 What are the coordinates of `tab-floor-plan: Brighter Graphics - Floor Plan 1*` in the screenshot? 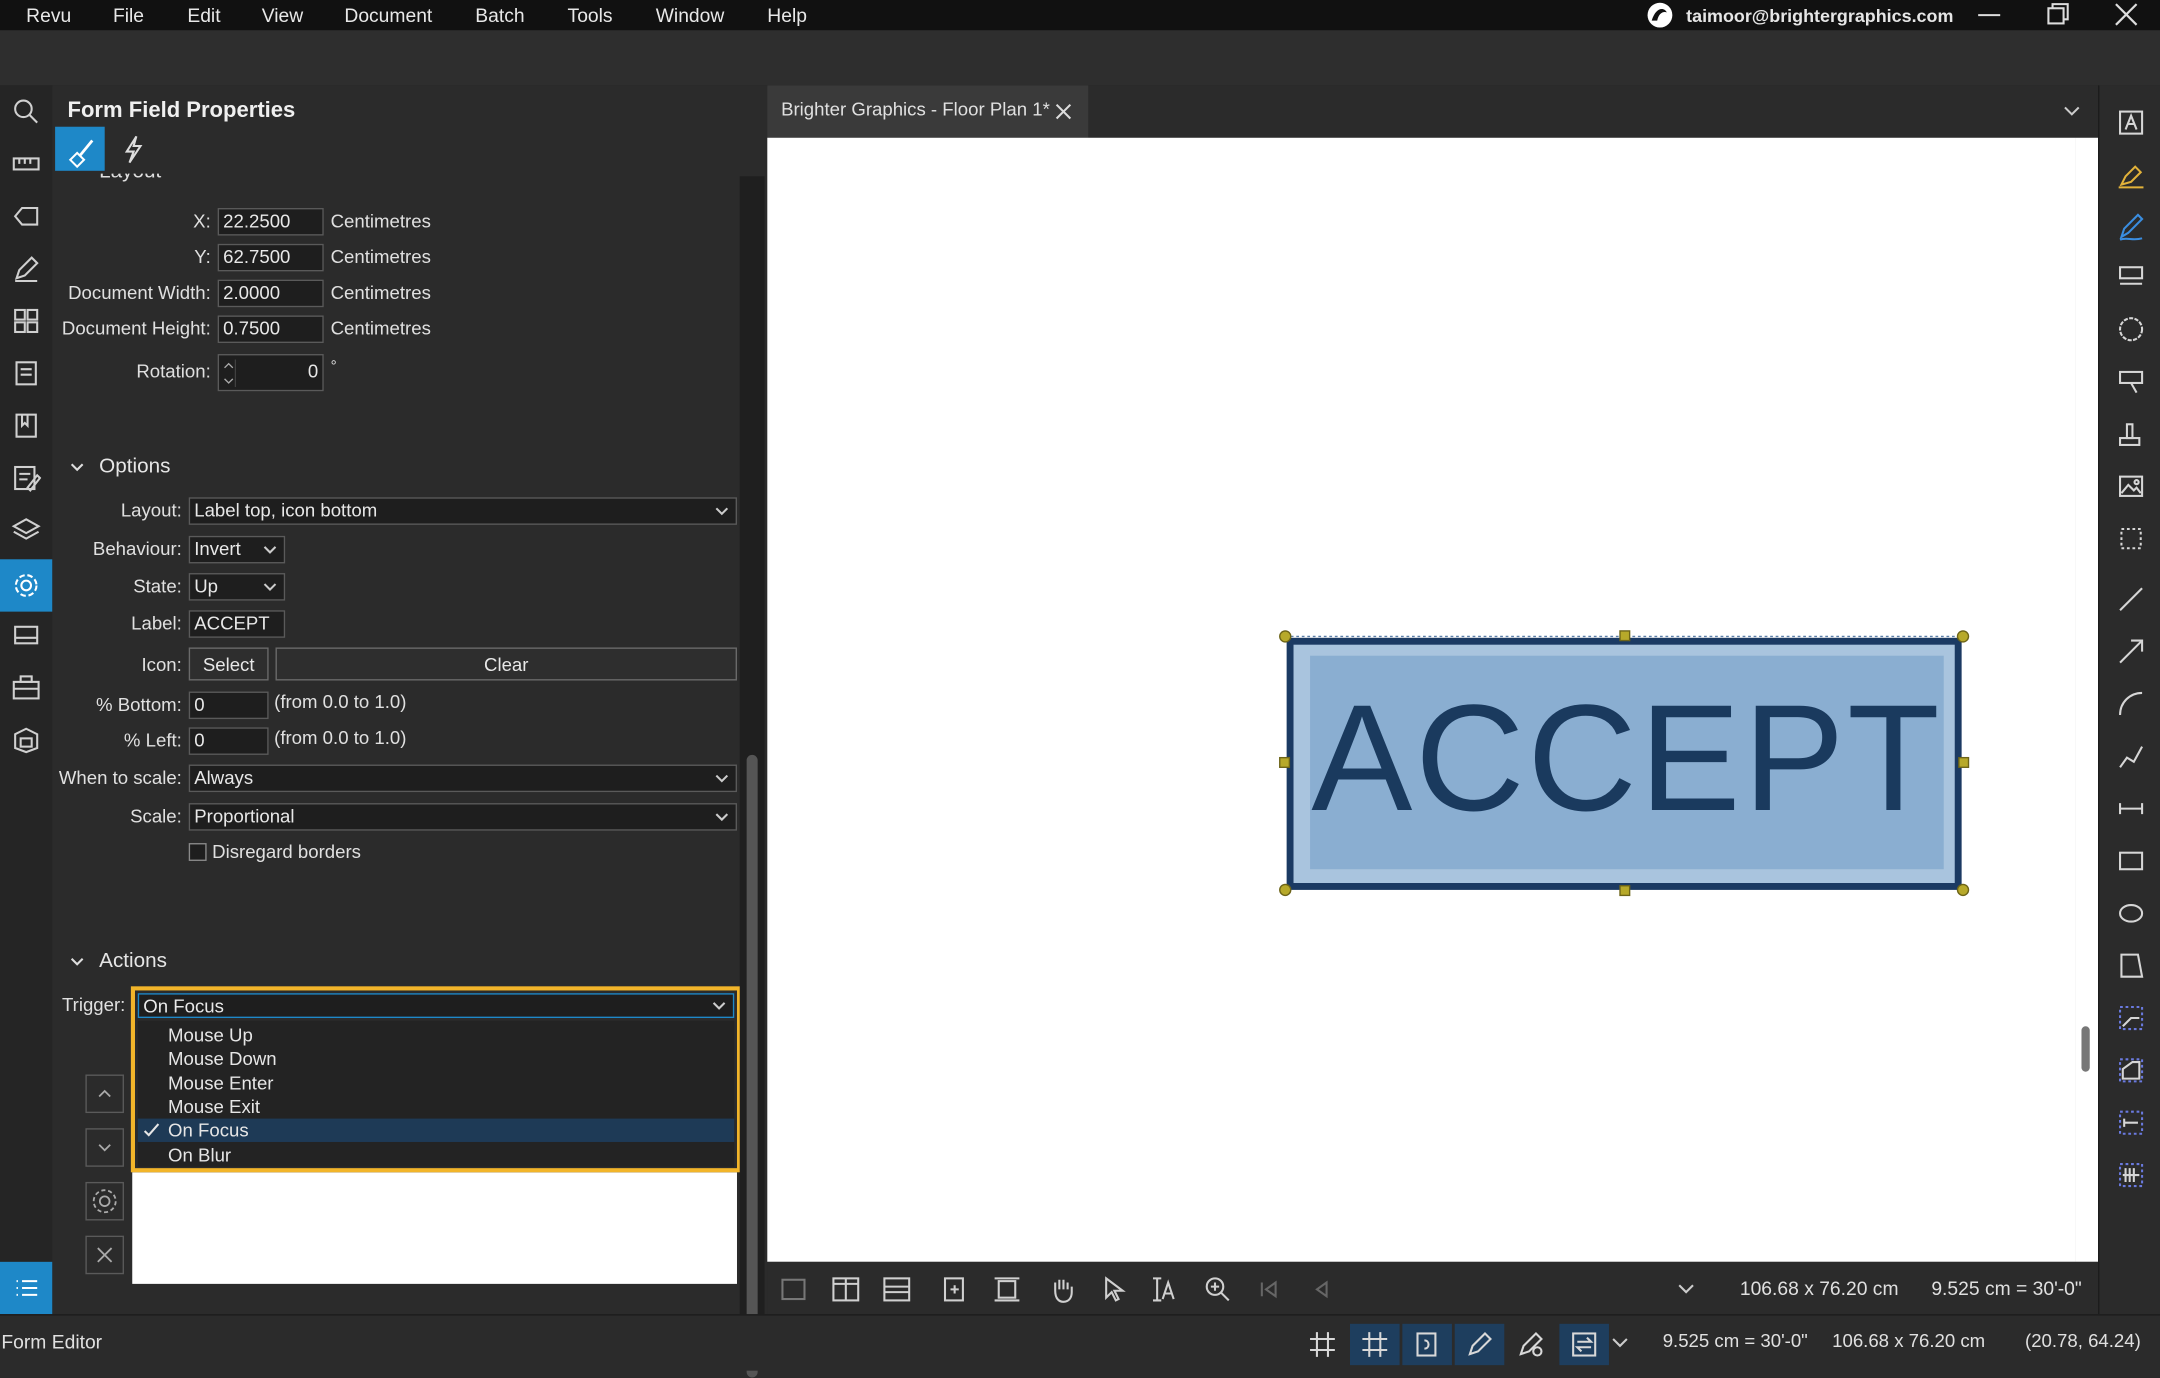 It's located at (928, 111).